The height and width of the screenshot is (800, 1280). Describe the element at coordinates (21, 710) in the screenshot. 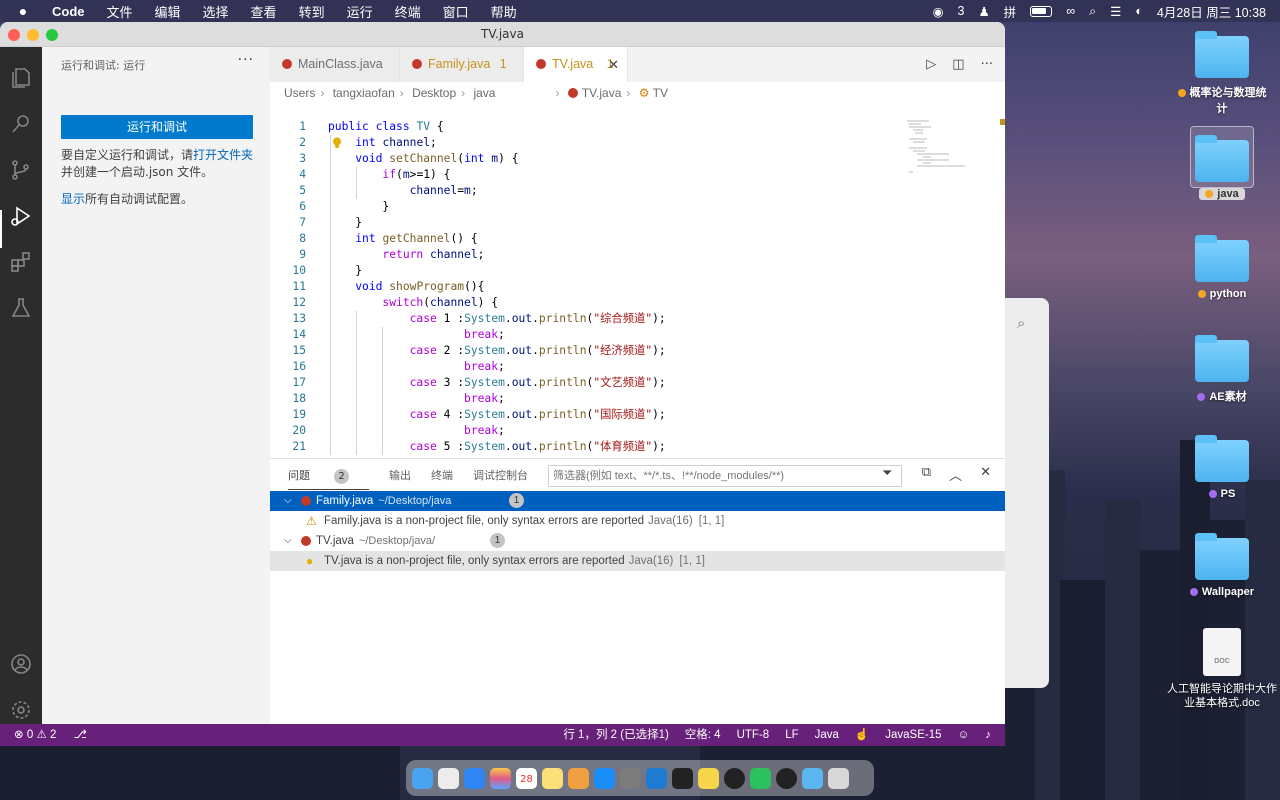

I see `settings-gear-icon` at that location.